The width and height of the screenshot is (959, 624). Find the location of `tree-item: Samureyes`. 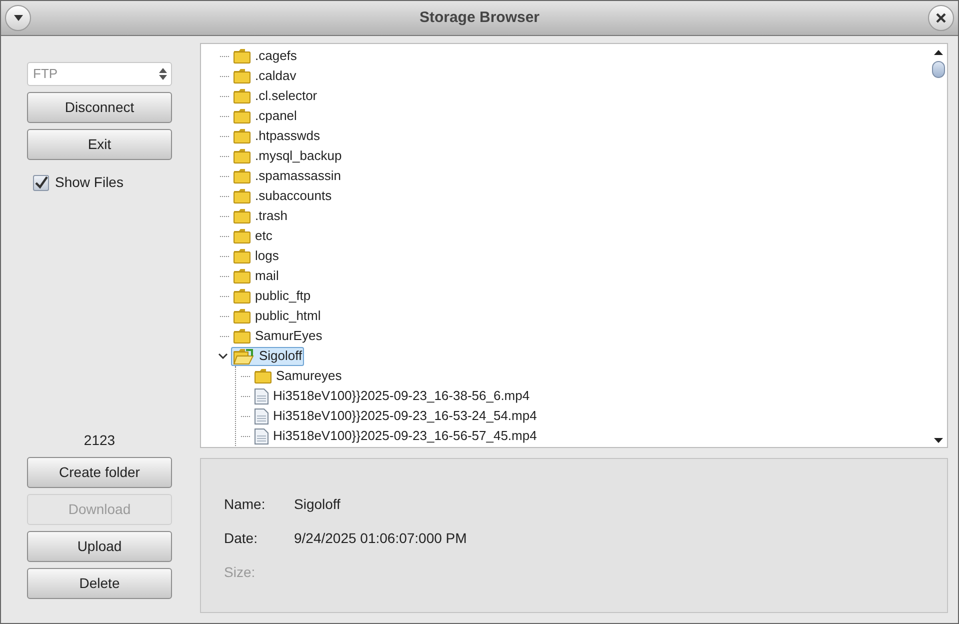

tree-item: Samureyes is located at coordinates (298, 376).